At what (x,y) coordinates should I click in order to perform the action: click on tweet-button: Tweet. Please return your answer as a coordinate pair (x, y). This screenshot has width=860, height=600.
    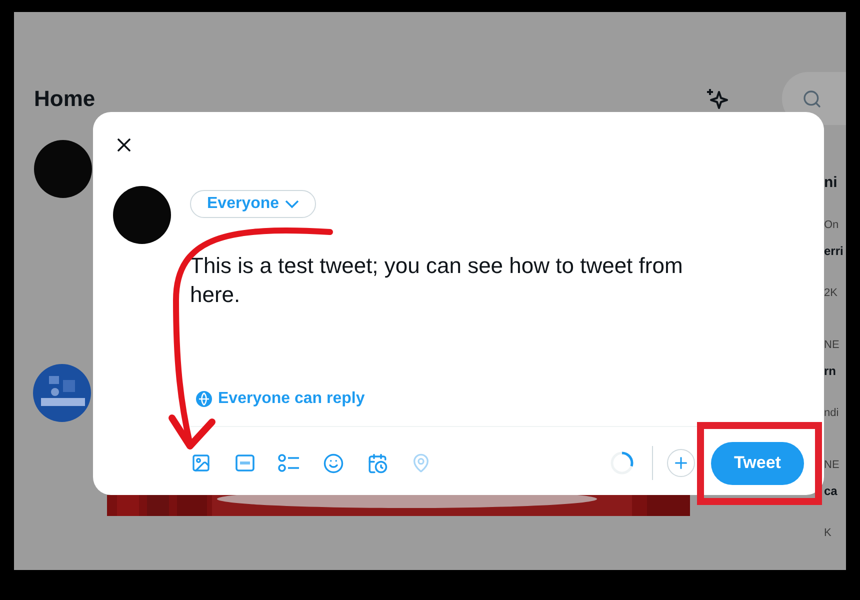
    Looking at the image, I should click on (757, 463).